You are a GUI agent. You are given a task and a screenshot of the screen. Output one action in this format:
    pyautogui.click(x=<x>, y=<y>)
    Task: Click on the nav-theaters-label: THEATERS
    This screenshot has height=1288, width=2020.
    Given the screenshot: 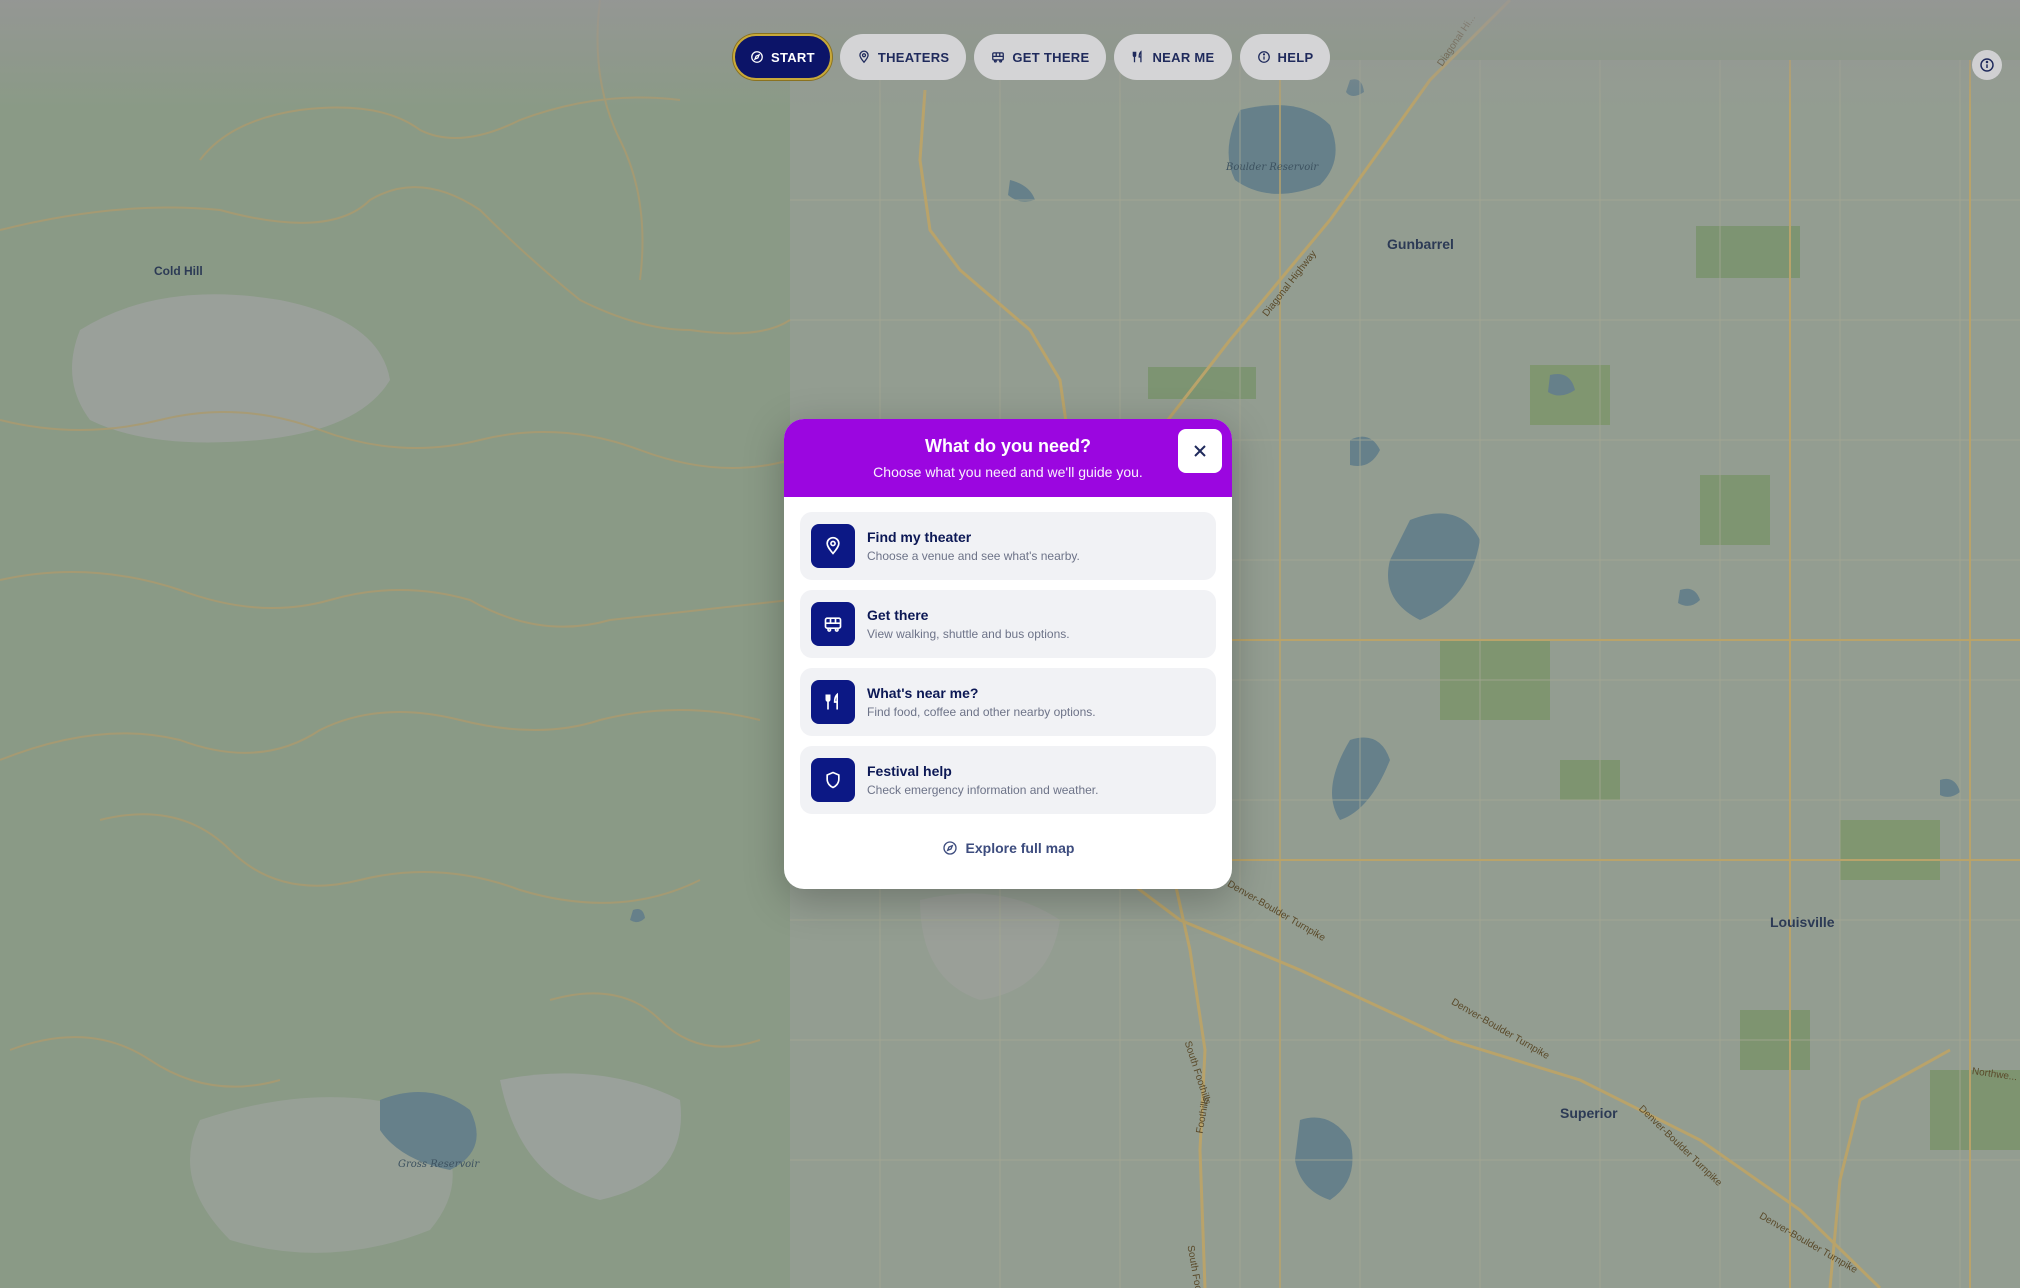 What is the action you would take?
    pyautogui.click(x=913, y=57)
    